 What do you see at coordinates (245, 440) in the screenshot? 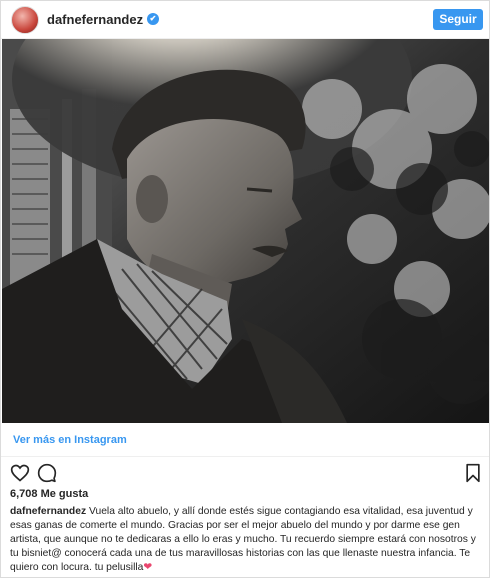
I see `view-more-row: Ver más en Instagram` at bounding box center [245, 440].